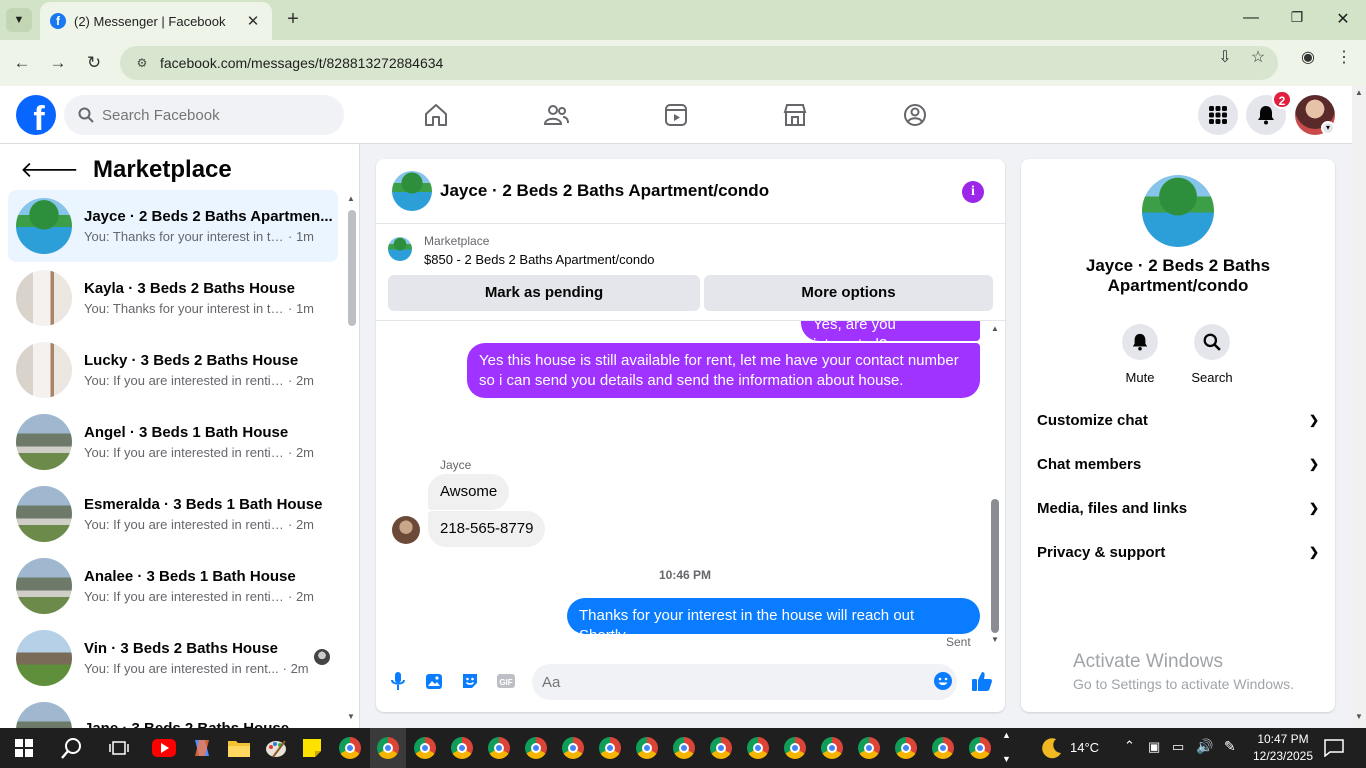 The height and width of the screenshot is (768, 1366). What do you see at coordinates (1129, 746) in the screenshot?
I see `tray-overflow-chevron-icon: ⌃` at bounding box center [1129, 746].